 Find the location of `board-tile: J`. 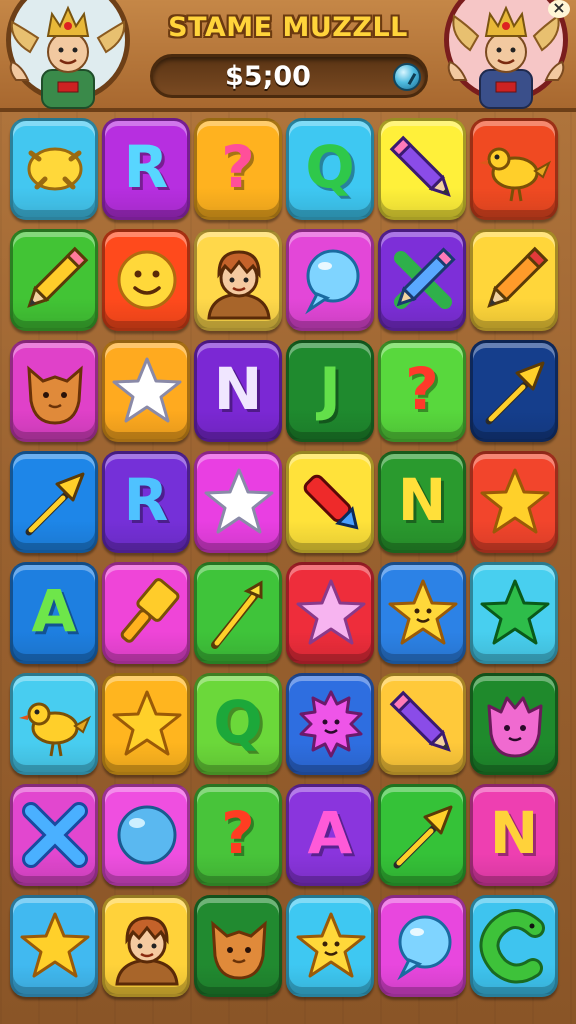

board-tile: J is located at coordinates (330, 391).